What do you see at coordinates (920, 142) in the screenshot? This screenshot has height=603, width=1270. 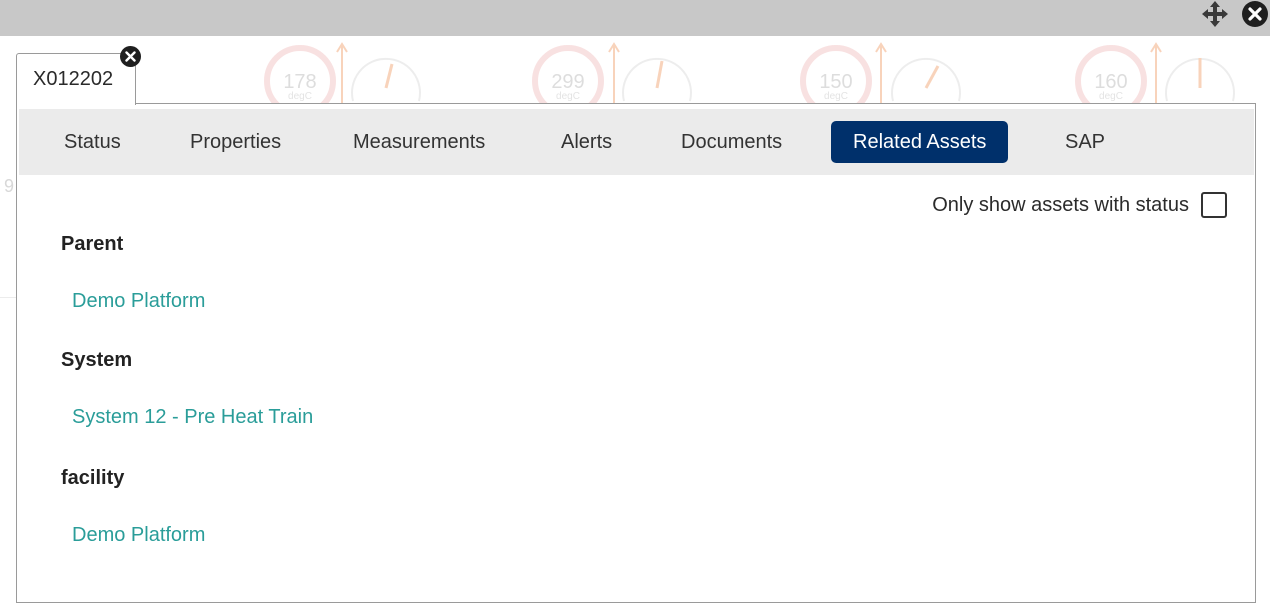 I see `tab-related-assets: Related Assets` at bounding box center [920, 142].